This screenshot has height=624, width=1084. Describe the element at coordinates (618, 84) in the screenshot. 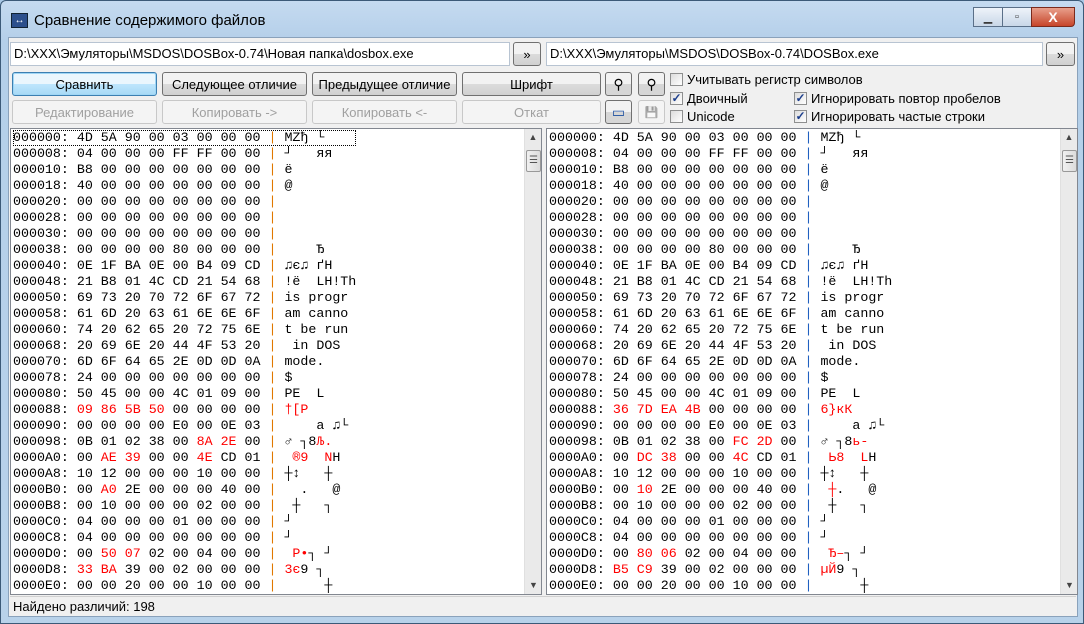

I see `find-button: ⚲` at that location.